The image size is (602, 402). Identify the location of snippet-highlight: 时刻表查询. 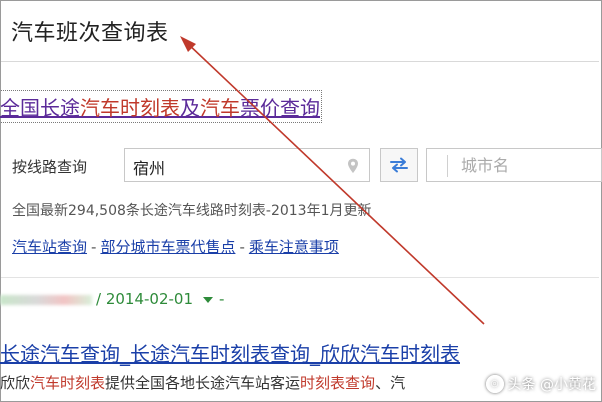
(338, 383).